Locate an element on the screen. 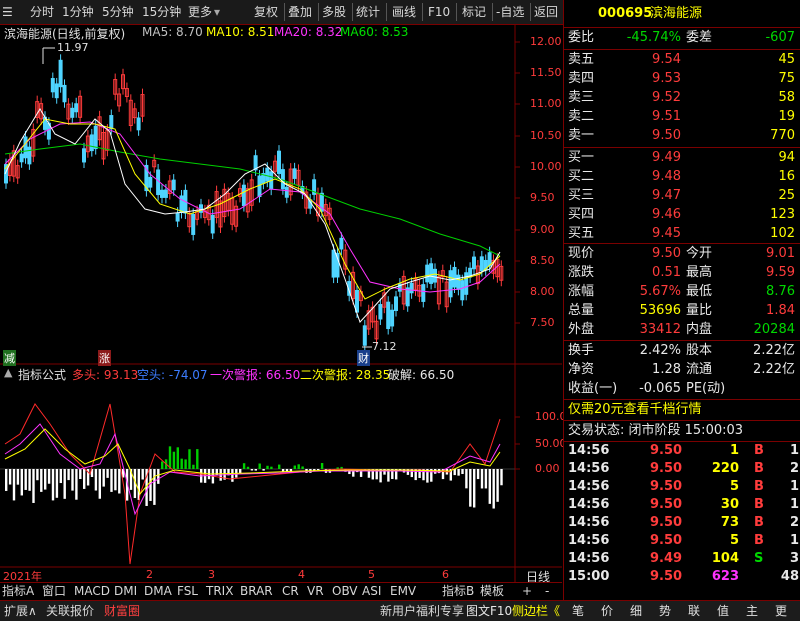  fin-row: 换手2.42%股本2.22亿 is located at coordinates (682, 351).